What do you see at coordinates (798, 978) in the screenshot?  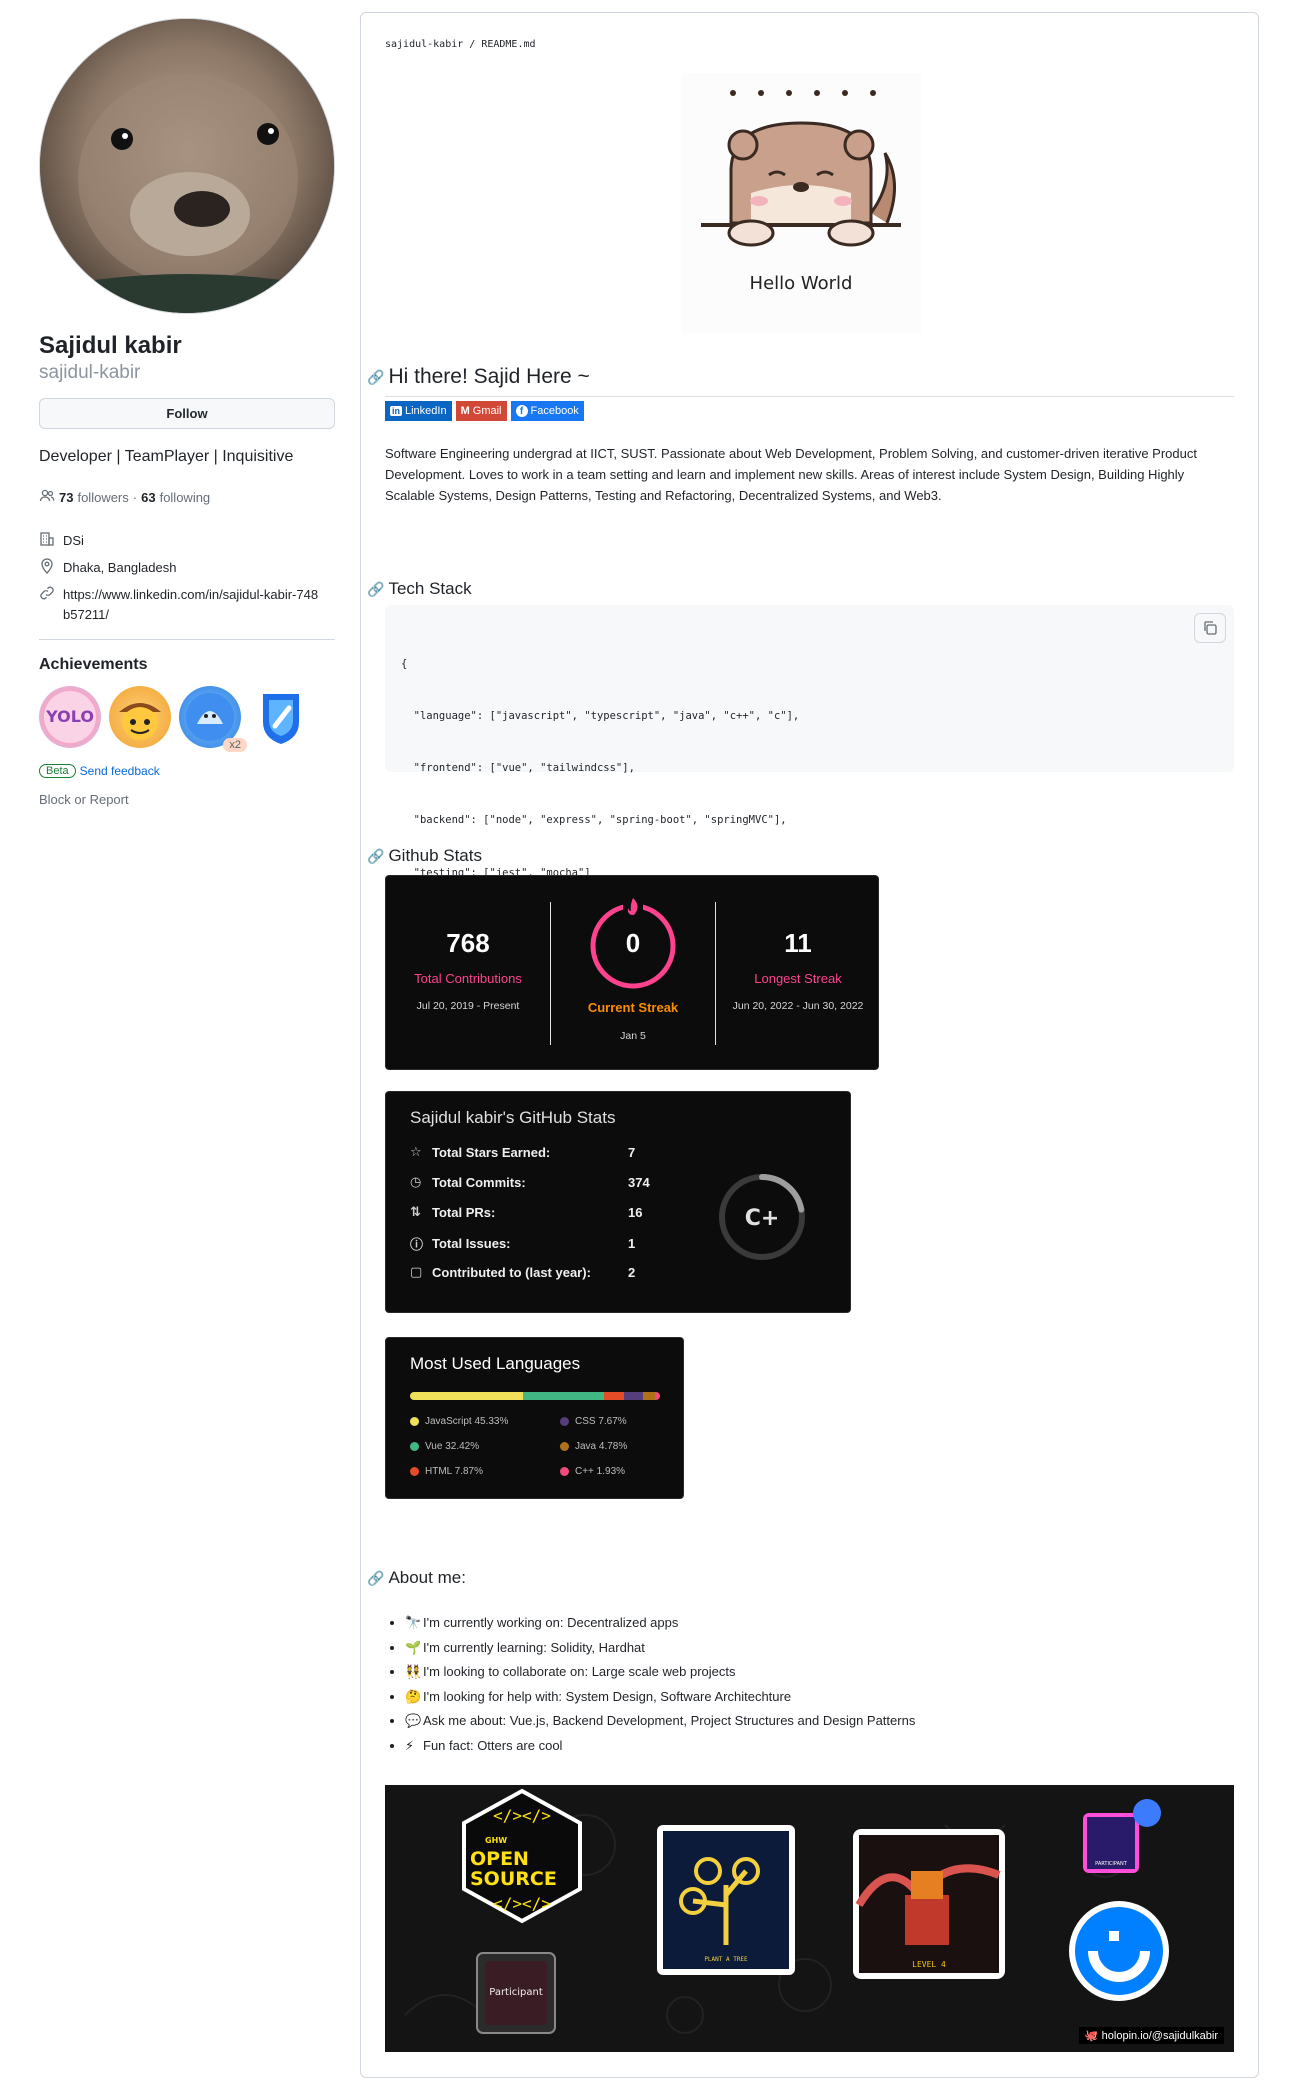 I see `longest-streak-label: Longest Streak` at bounding box center [798, 978].